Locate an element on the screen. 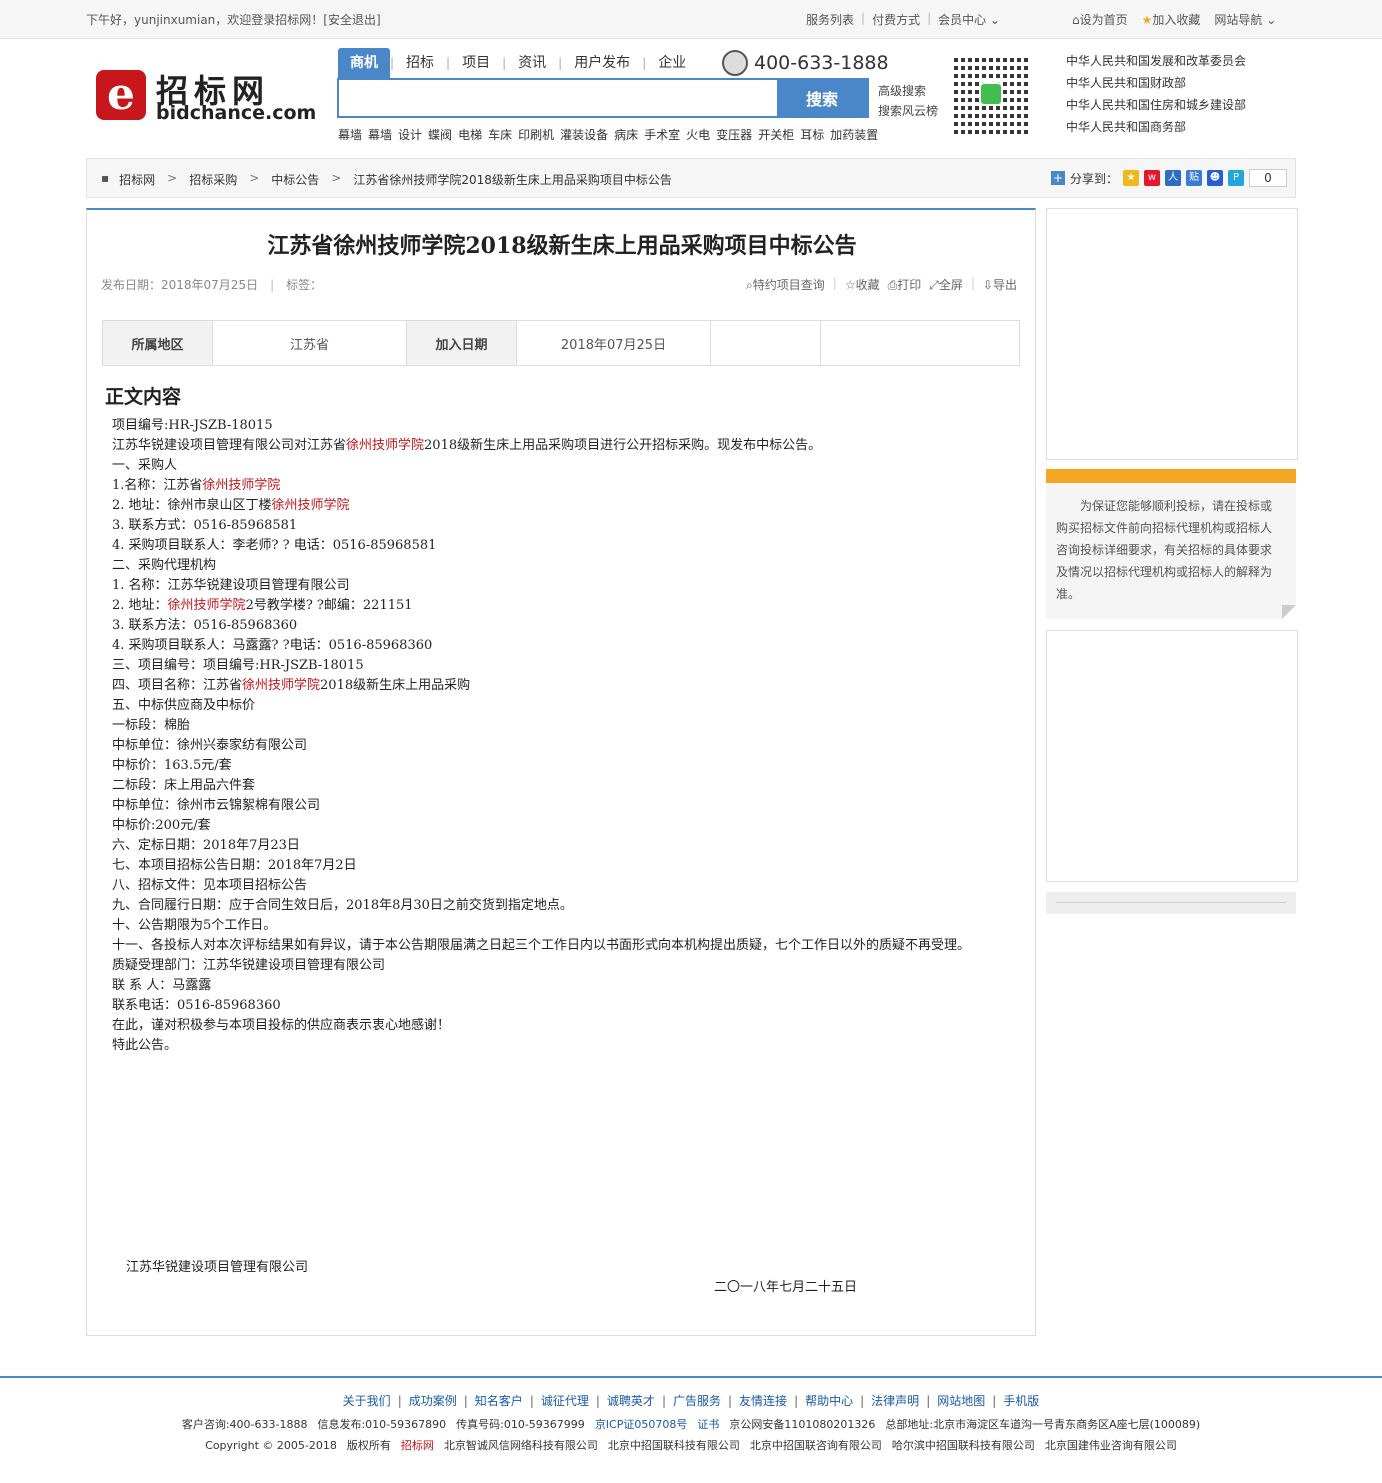 The height and width of the screenshot is (1483, 1382). gov-link-mohurd: 中华人民共和国住房和城乡建设部 is located at coordinates (1156, 105).